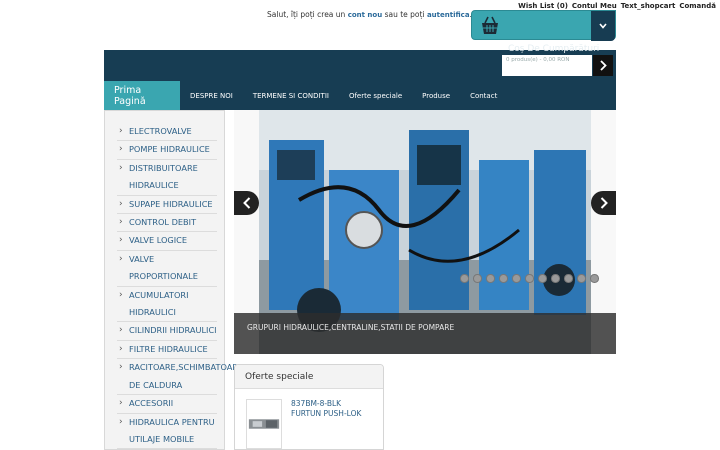 The width and height of the screenshot is (720, 450). What do you see at coordinates (163, 167) in the screenshot?
I see `category-label: DISTRIBUITOARE` at bounding box center [163, 167].